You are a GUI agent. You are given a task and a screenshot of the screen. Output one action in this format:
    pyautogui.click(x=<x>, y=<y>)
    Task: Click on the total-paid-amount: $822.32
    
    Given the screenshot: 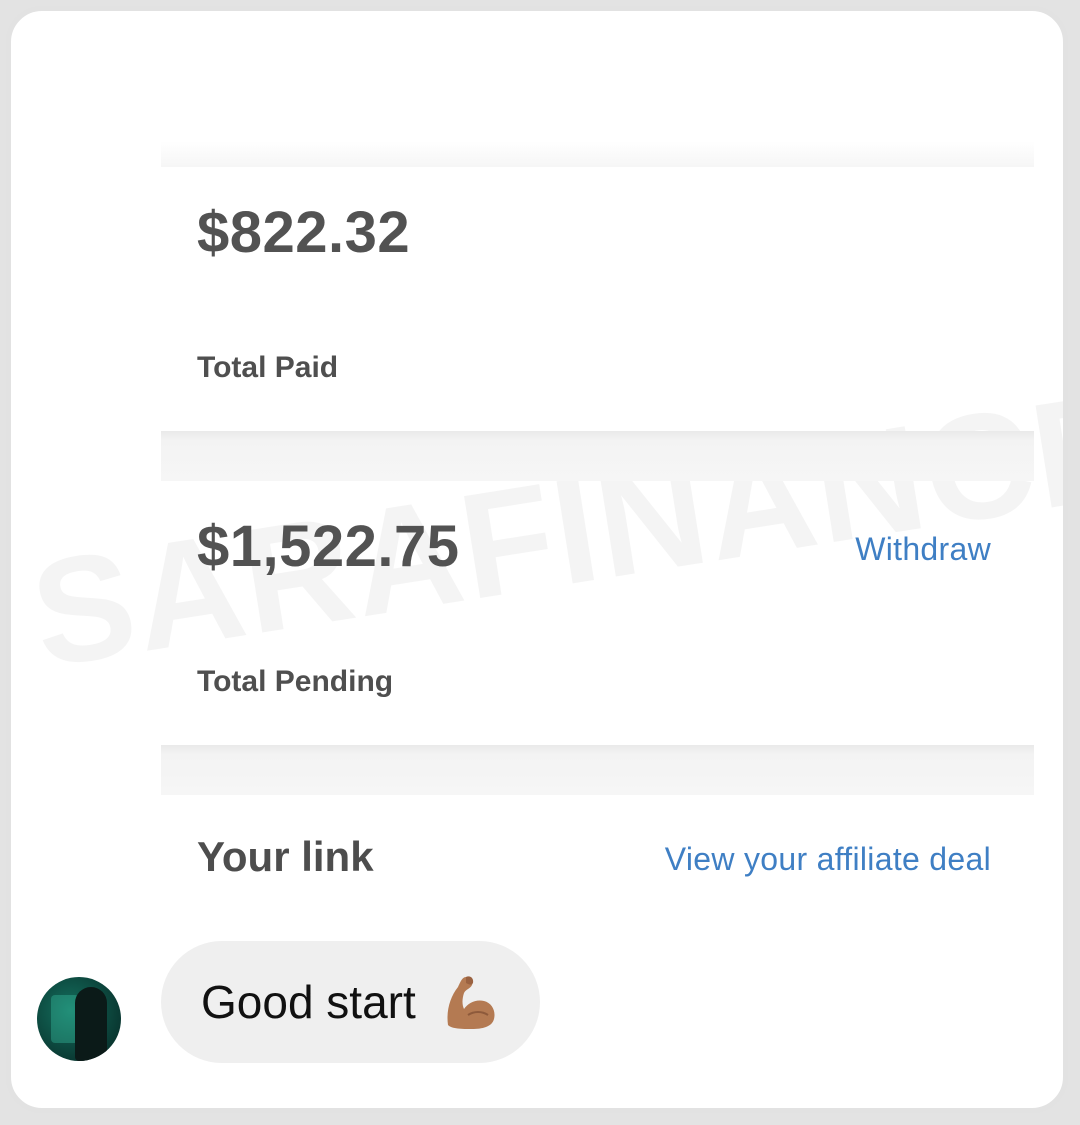 What is the action you would take?
    pyautogui.click(x=304, y=232)
    